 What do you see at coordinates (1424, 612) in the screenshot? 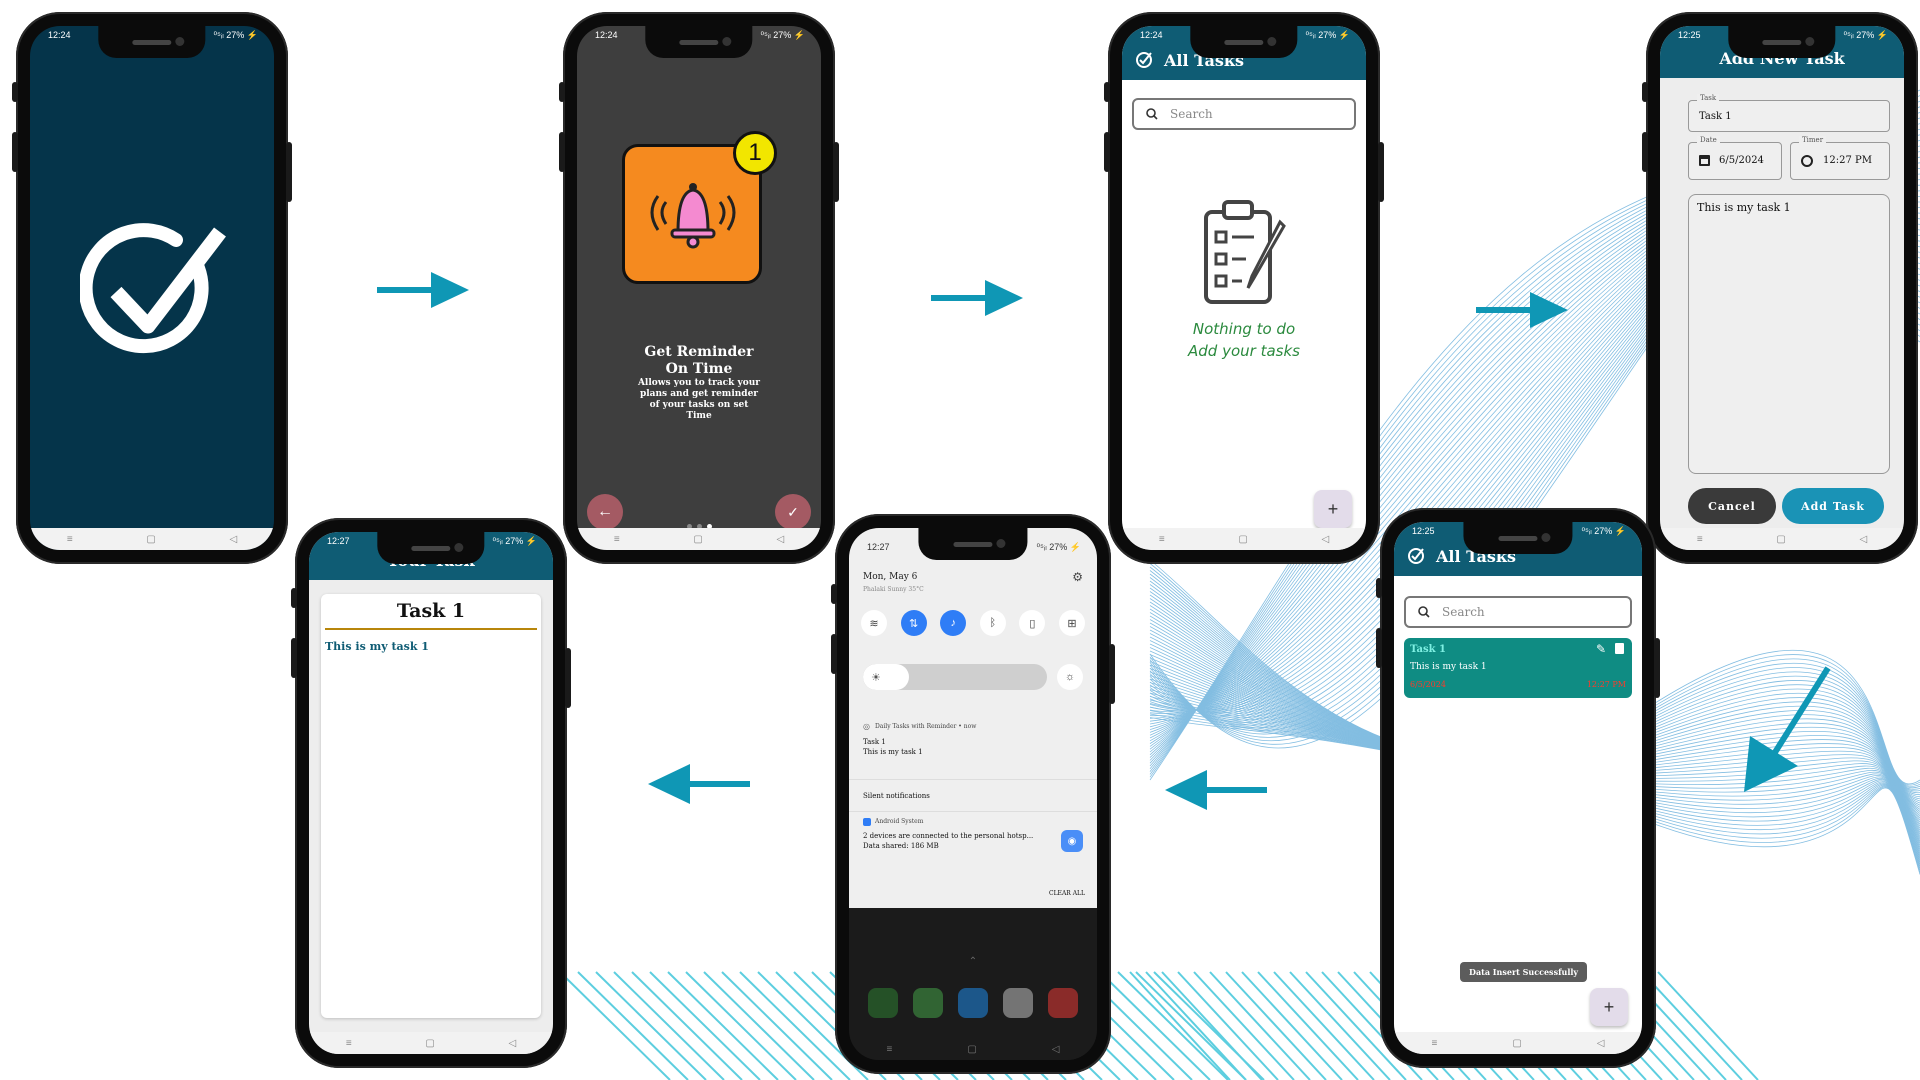
I see `search-icon` at bounding box center [1424, 612].